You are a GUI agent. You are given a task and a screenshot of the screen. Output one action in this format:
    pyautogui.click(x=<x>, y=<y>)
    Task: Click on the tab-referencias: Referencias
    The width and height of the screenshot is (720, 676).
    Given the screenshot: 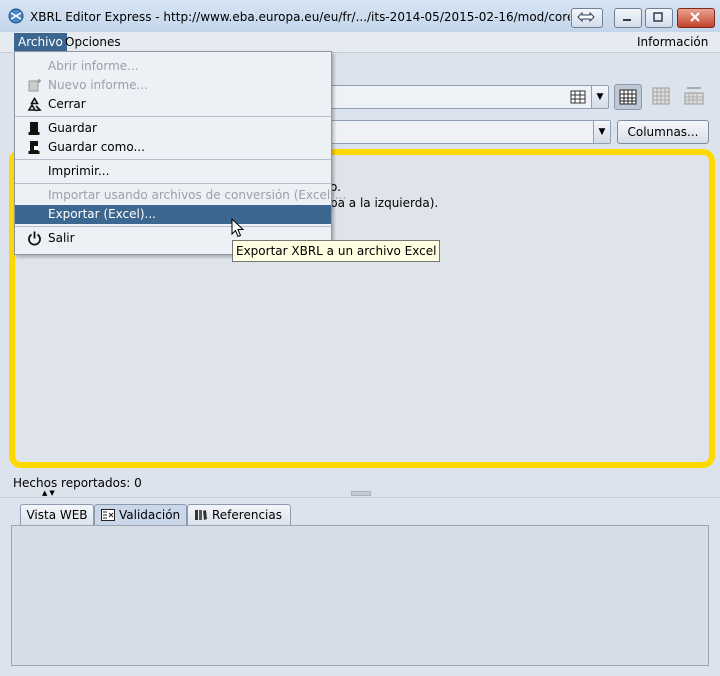 What is the action you would take?
    pyautogui.click(x=239, y=515)
    